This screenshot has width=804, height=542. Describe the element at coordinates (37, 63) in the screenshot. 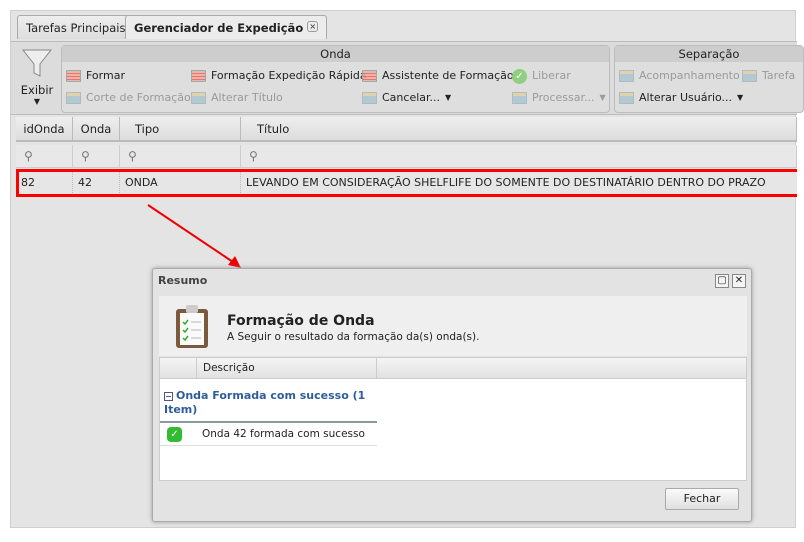

I see `funnel-icon` at that location.